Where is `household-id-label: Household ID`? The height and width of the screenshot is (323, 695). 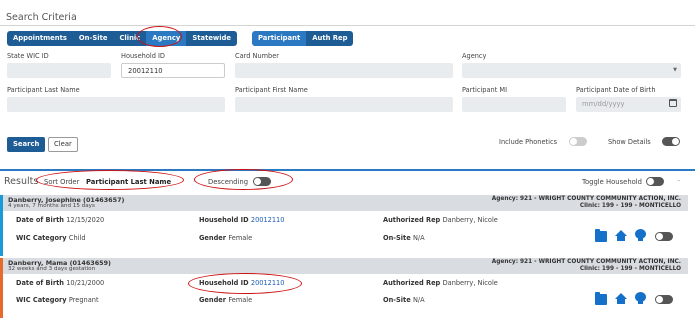 household-id-label: Household ID is located at coordinates (143, 56).